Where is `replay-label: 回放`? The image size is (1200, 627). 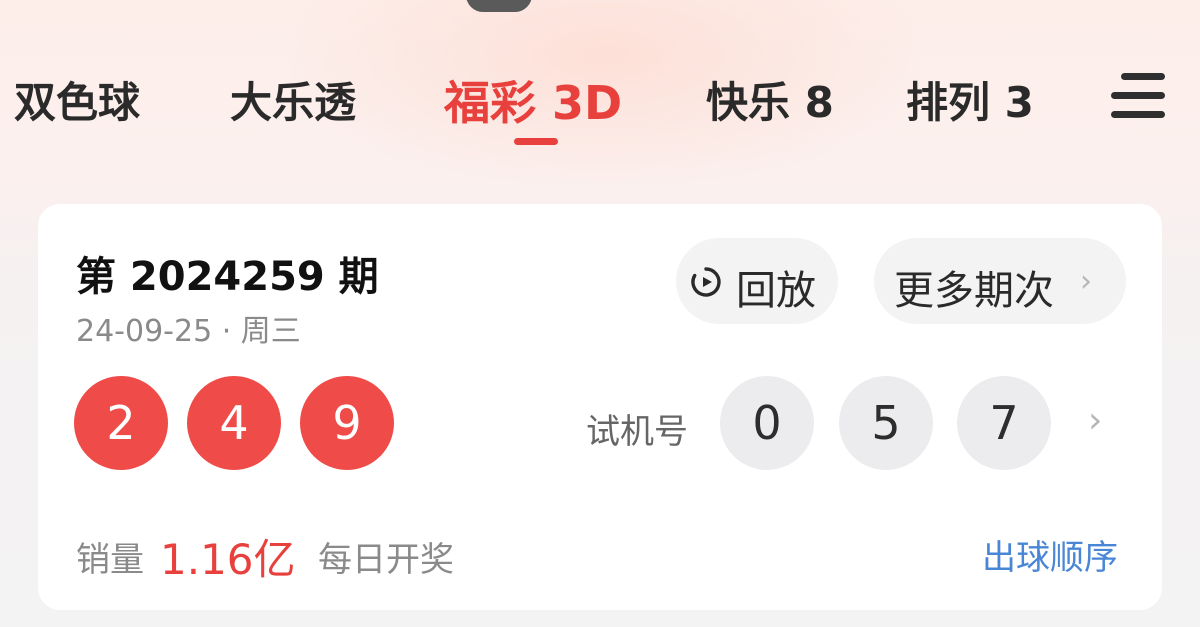
replay-label: 回放 is located at coordinates (776, 291).